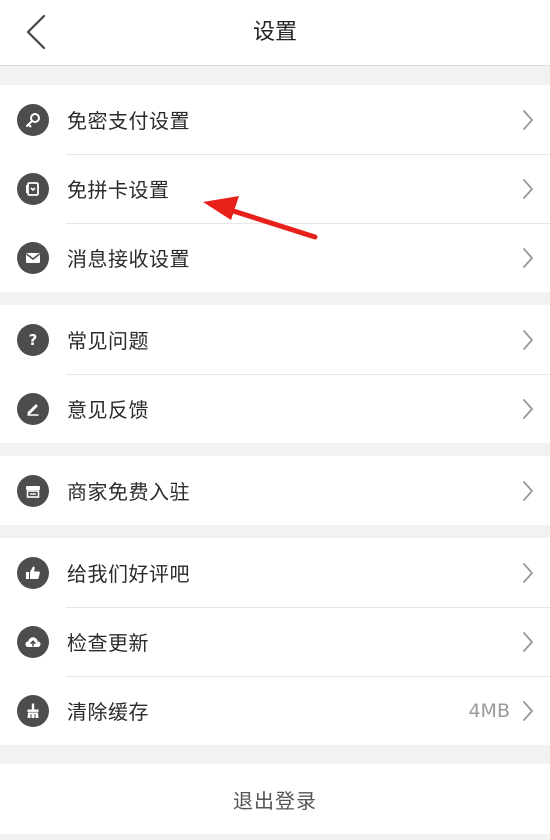 The width and height of the screenshot is (550, 840). What do you see at coordinates (128, 492) in the screenshot?
I see `settings-row-label: 商家免费入驻` at bounding box center [128, 492].